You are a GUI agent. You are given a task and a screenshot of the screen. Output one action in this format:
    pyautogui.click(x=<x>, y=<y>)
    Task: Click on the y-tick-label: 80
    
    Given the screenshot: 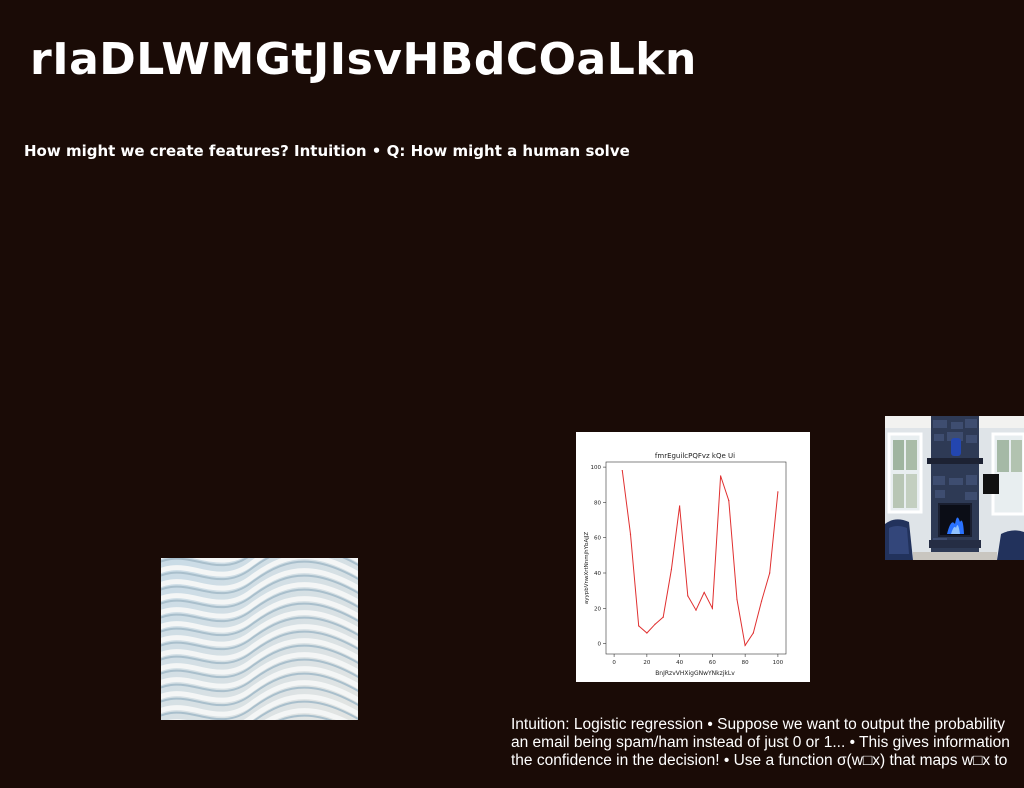 What is the action you would take?
    pyautogui.click(x=597, y=503)
    